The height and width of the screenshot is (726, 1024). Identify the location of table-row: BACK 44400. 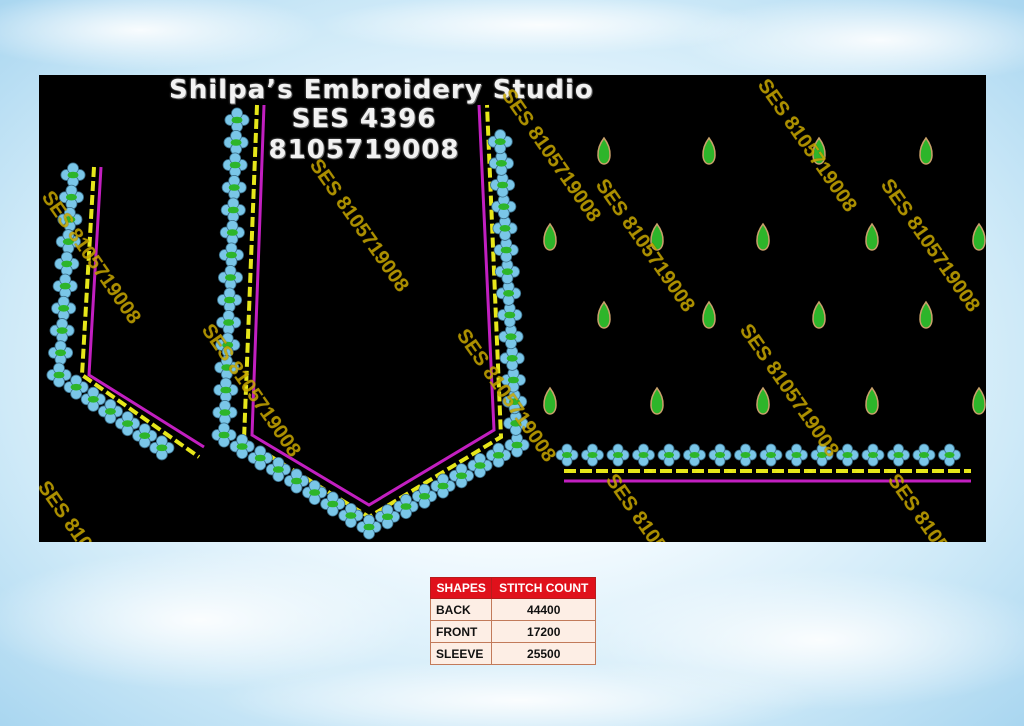
(512, 609).